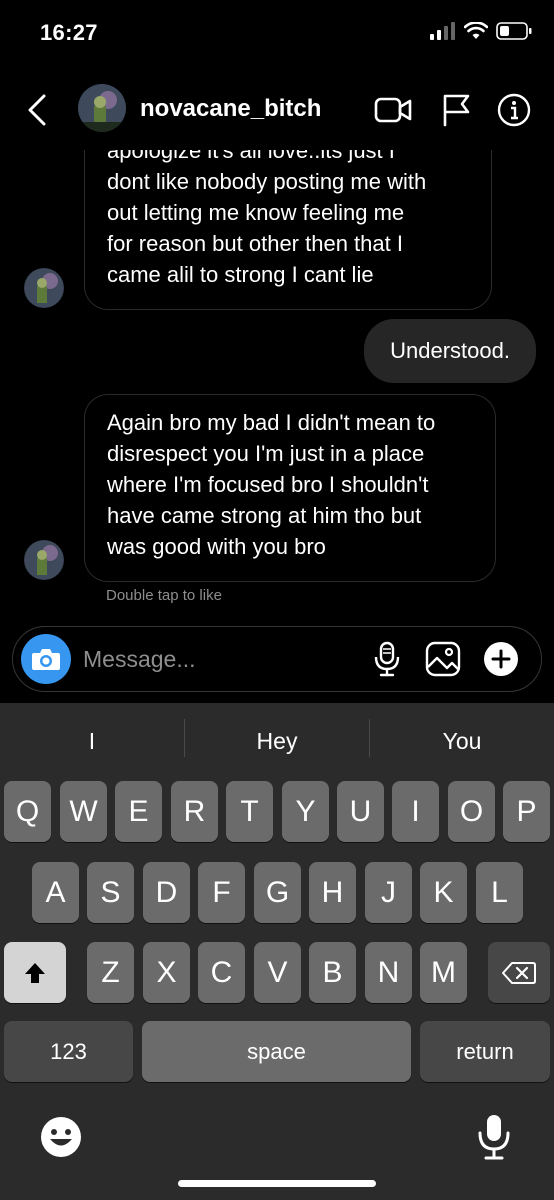 Image resolution: width=554 pixels, height=1200 pixels. Describe the element at coordinates (360, 811) in the screenshot. I see `key-u: U` at that location.